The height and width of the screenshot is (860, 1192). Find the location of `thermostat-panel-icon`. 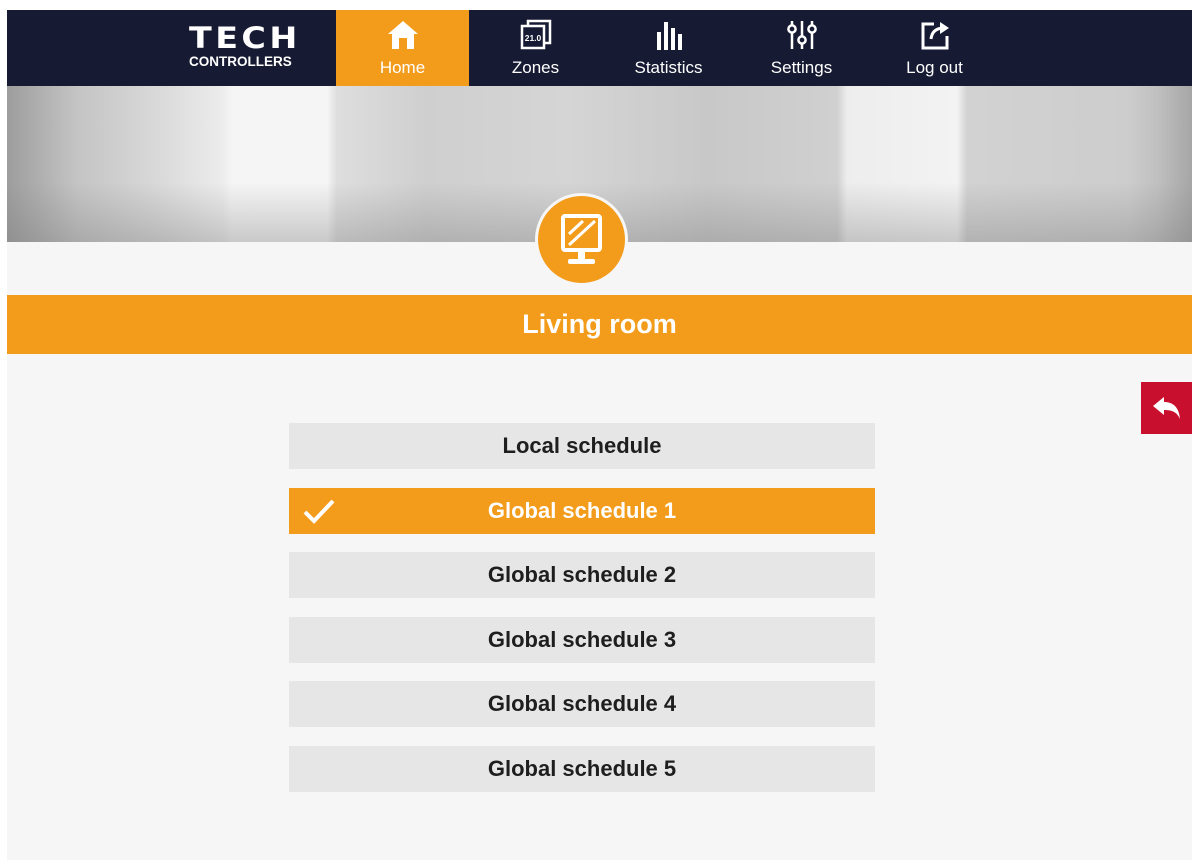

thermostat-panel-icon is located at coordinates (581, 239).